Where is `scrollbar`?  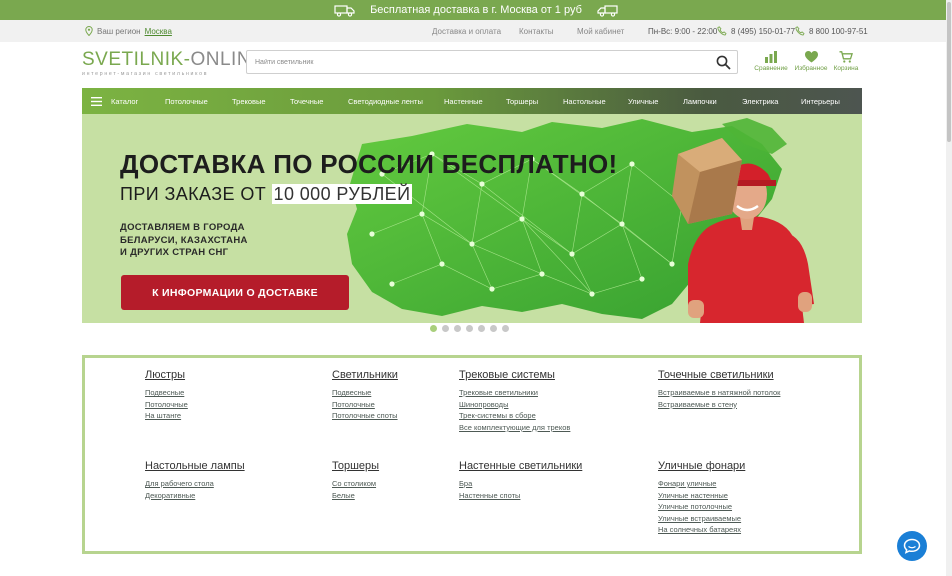 scrollbar is located at coordinates (949, 288).